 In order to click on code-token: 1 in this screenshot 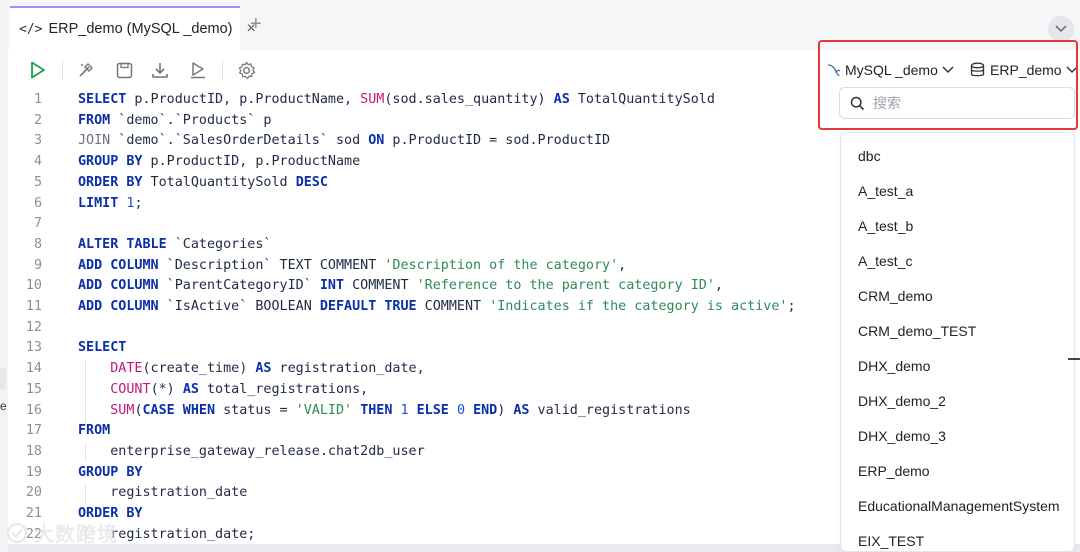, I will do `click(404, 410)`.